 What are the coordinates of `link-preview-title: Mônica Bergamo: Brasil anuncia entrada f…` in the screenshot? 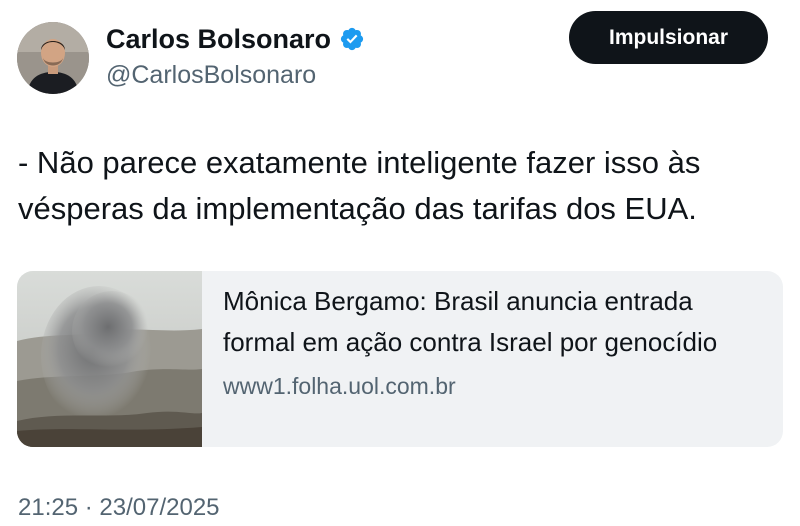 It's located at (470, 321).